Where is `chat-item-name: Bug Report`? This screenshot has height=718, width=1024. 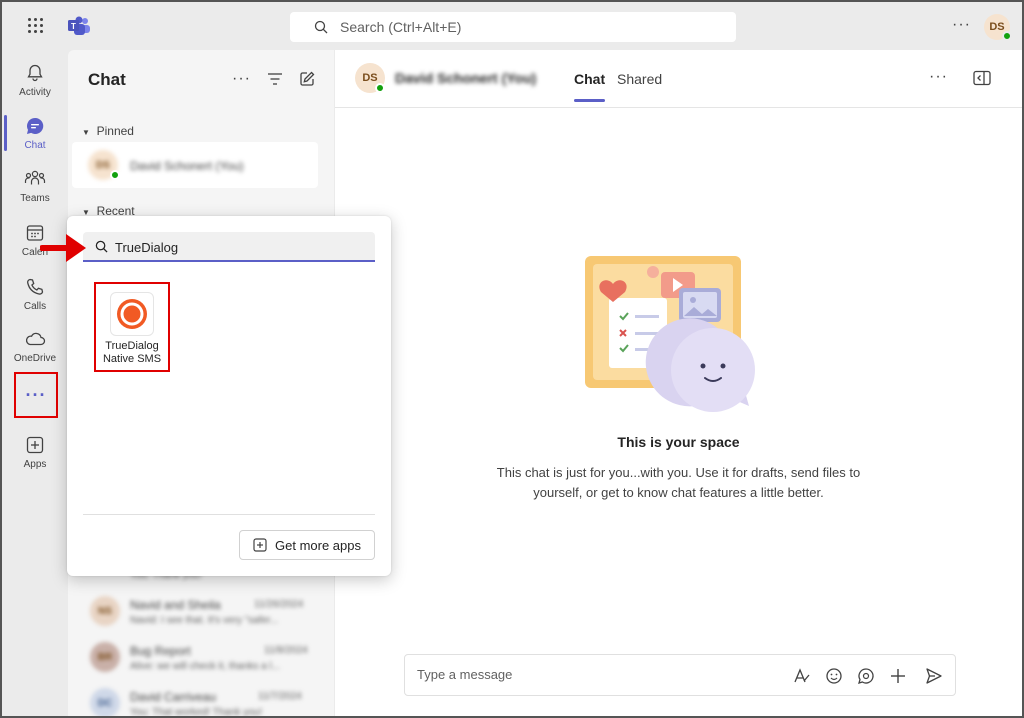 chat-item-name: Bug Report is located at coordinates (160, 651).